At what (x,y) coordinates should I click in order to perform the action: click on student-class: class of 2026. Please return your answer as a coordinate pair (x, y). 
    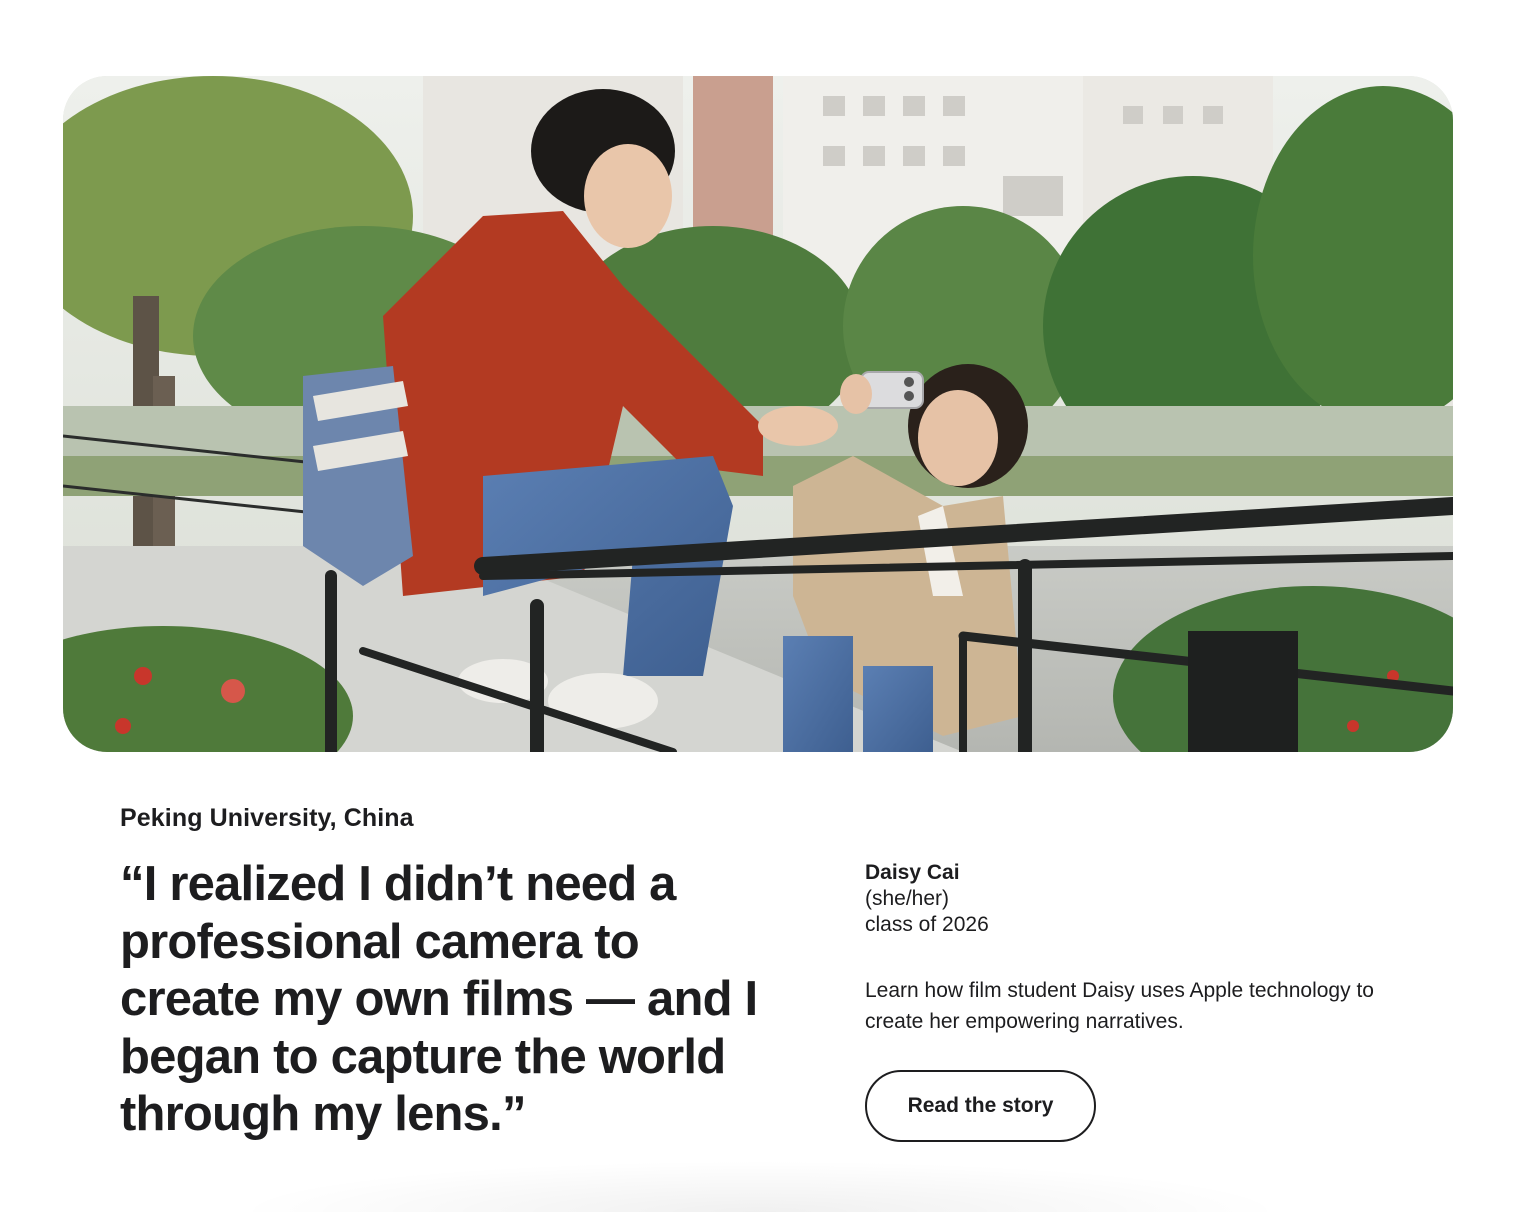
    Looking at the image, I should click on (927, 924).